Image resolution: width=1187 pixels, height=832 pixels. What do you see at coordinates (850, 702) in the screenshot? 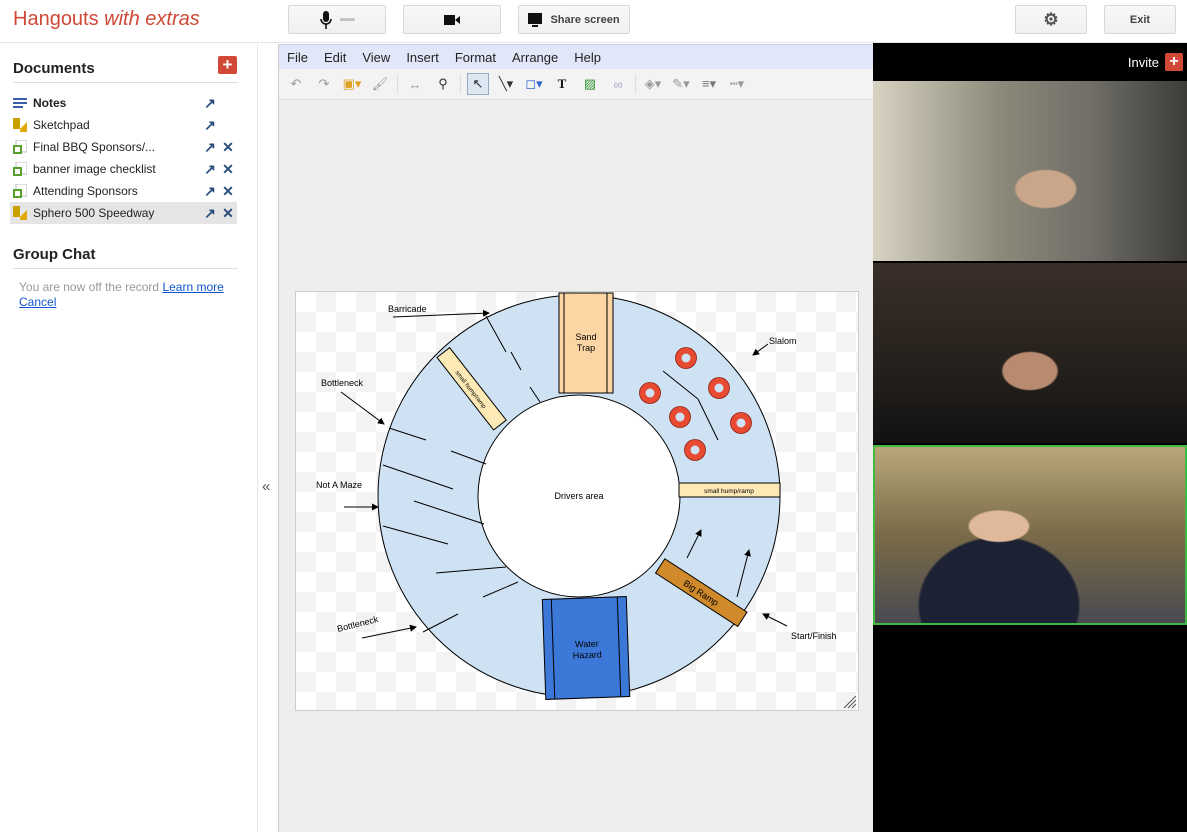
I see `resize-handle-icon` at bounding box center [850, 702].